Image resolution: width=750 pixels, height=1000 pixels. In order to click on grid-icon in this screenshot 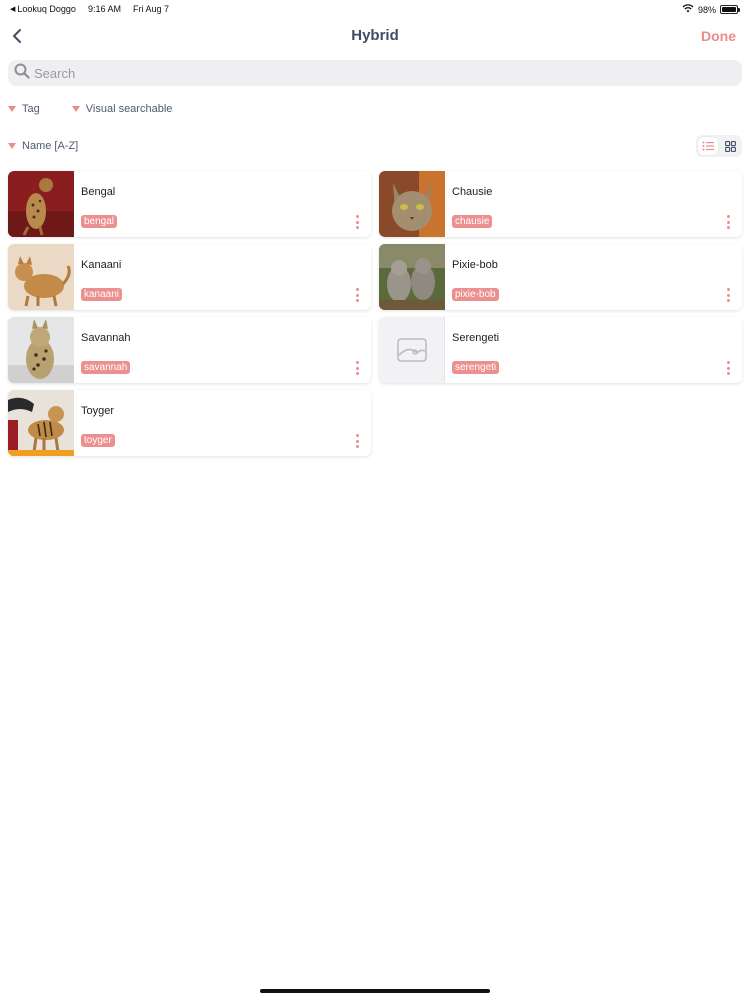, I will do `click(730, 146)`.